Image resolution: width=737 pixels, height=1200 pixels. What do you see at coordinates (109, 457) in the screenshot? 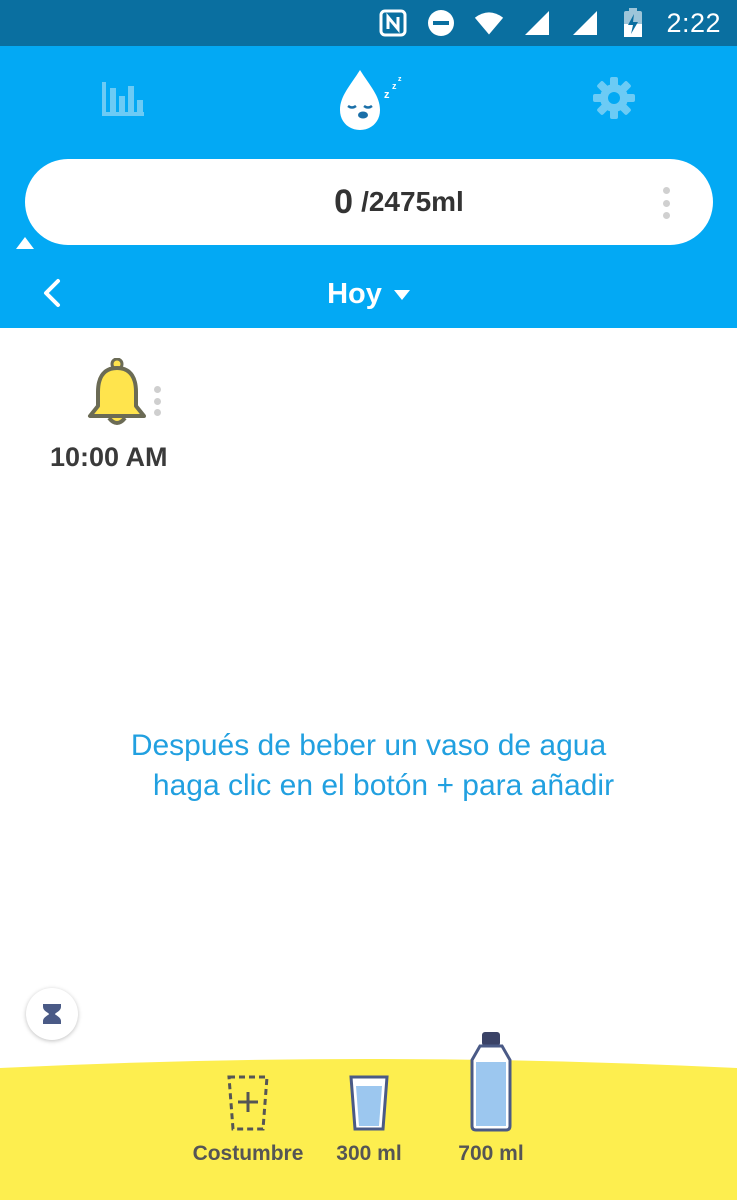
I see `reminder-time: 10:00 AM` at bounding box center [109, 457].